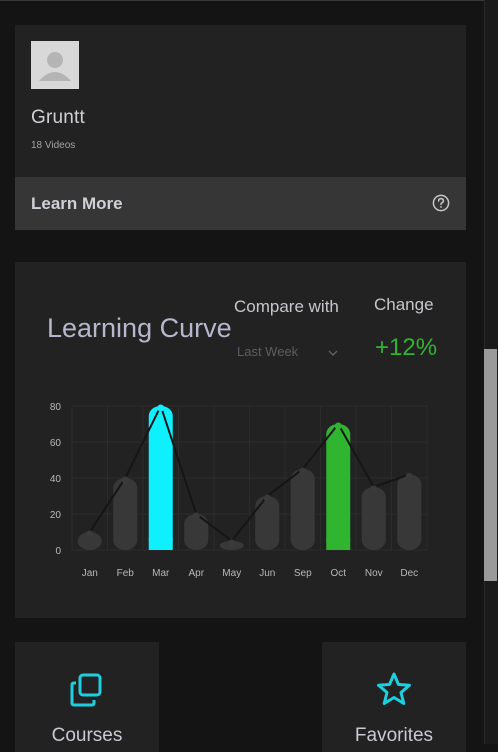  I want to click on learn-more-button: Learn More, so click(240, 203).